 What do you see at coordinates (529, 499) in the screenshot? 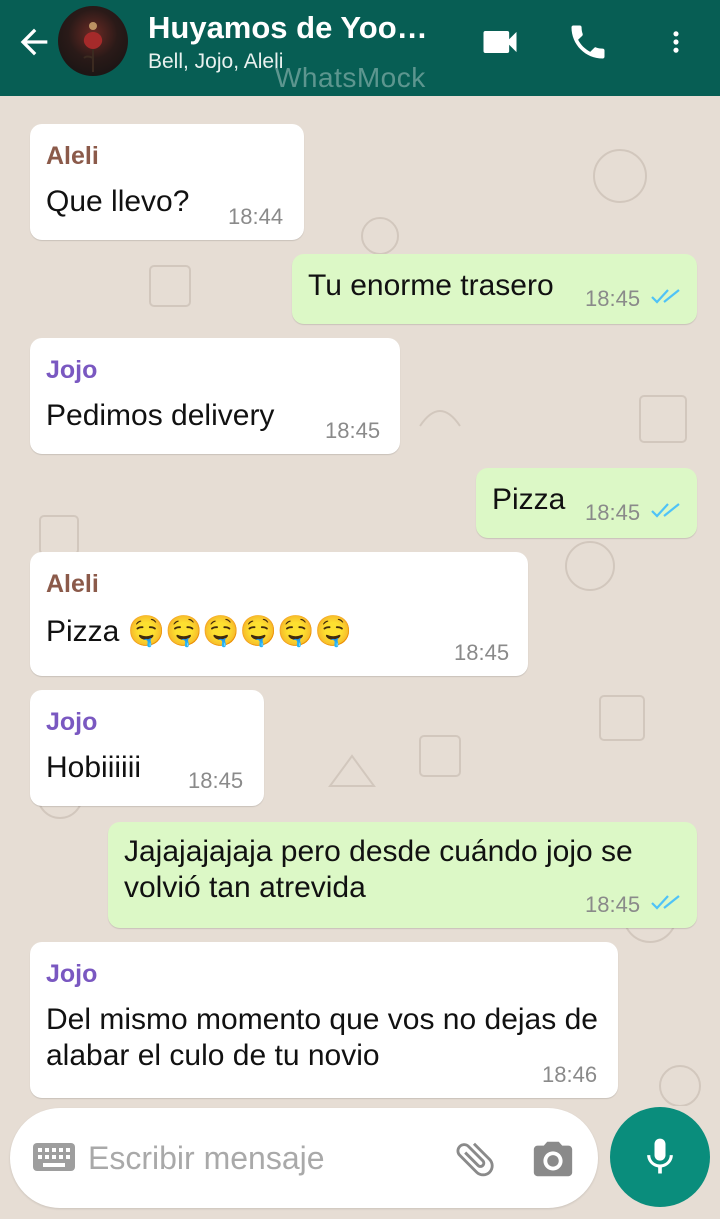
I see `message-text: Pizza` at bounding box center [529, 499].